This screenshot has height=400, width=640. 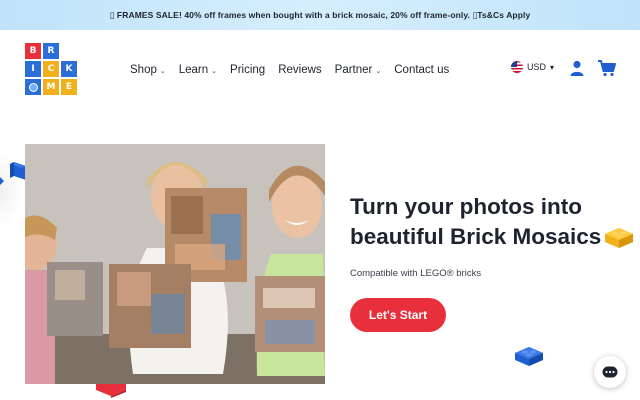 What do you see at coordinates (607, 68) in the screenshot?
I see `cart-icon` at bounding box center [607, 68].